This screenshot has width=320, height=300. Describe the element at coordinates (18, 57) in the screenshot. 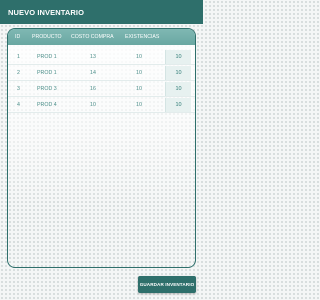

I see `cell-id: 1` at that location.